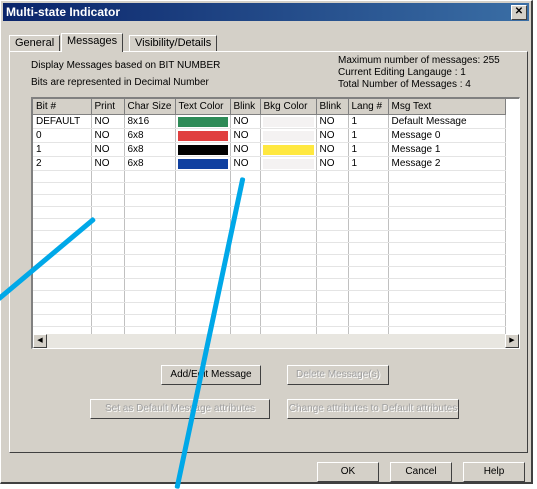 Image resolution: width=537 pixels, height=489 pixels. What do you see at coordinates (62, 163) in the screenshot?
I see `table-cell-bit: 2` at bounding box center [62, 163].